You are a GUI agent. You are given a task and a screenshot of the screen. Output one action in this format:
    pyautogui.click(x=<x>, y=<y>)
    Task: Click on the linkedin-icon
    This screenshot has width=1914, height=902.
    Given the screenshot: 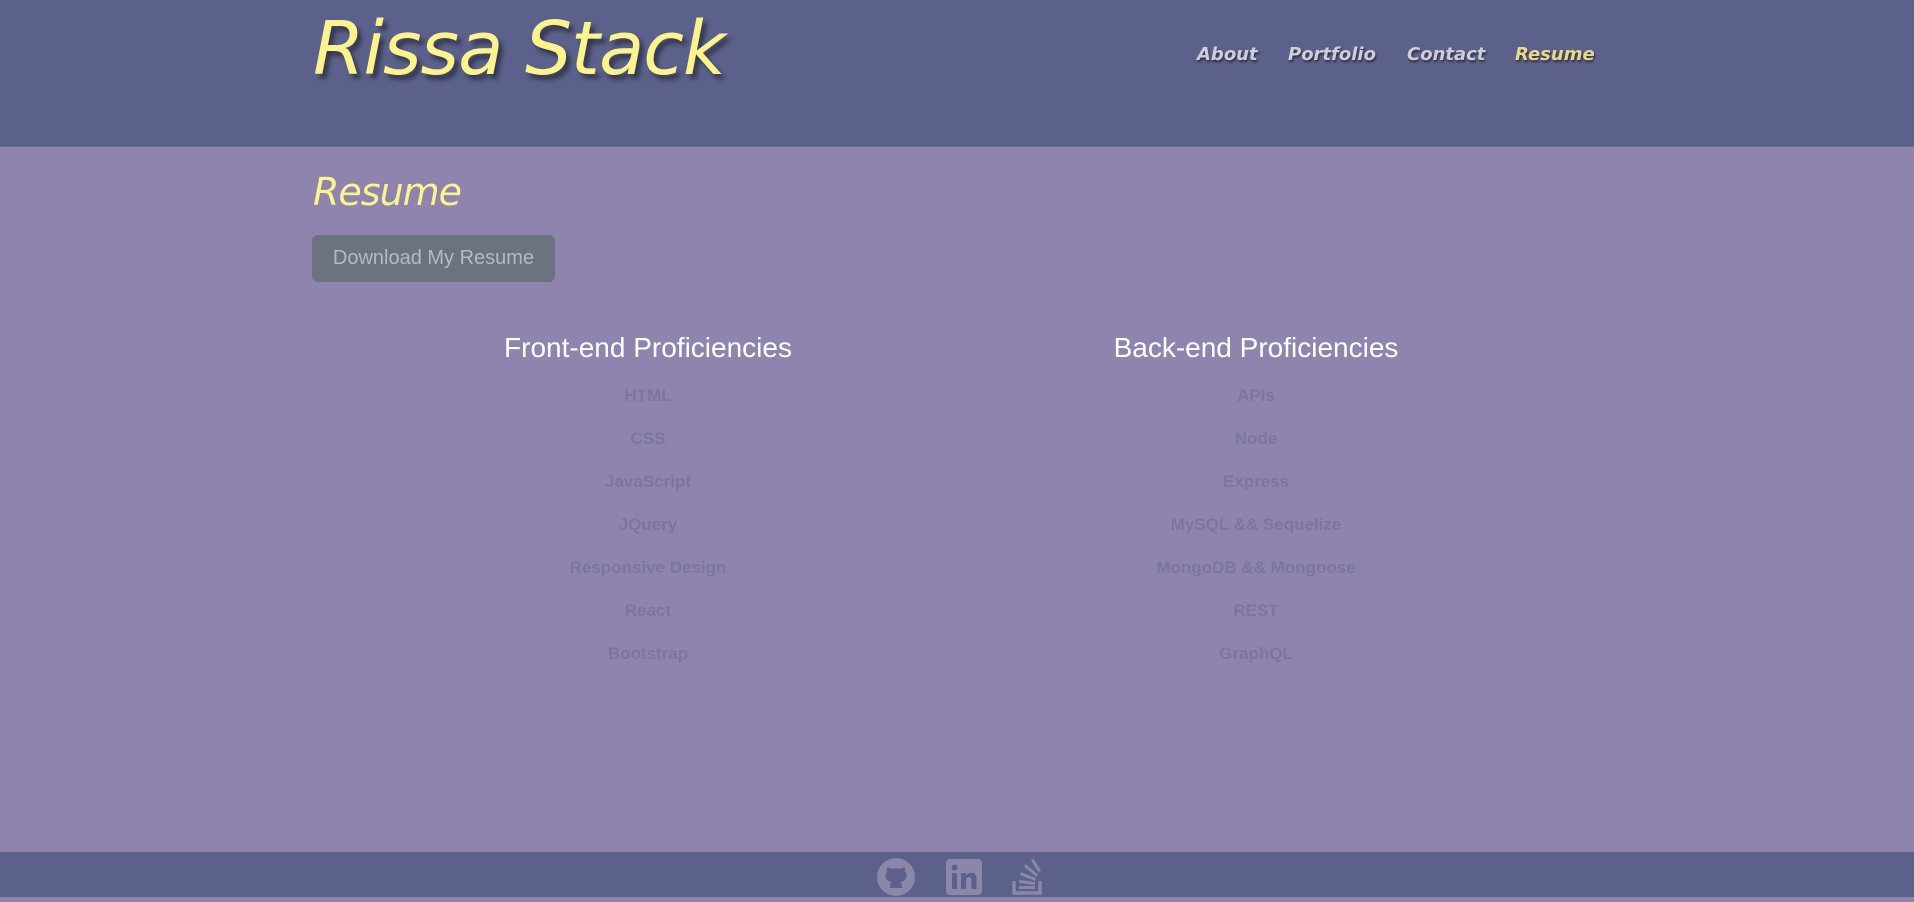 What is the action you would take?
    pyautogui.click(x=964, y=877)
    